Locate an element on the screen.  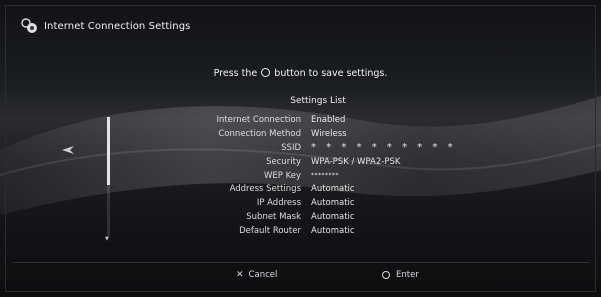
setting-value: WPA-PSK / WPA2-PSK is located at coordinates (356, 161).